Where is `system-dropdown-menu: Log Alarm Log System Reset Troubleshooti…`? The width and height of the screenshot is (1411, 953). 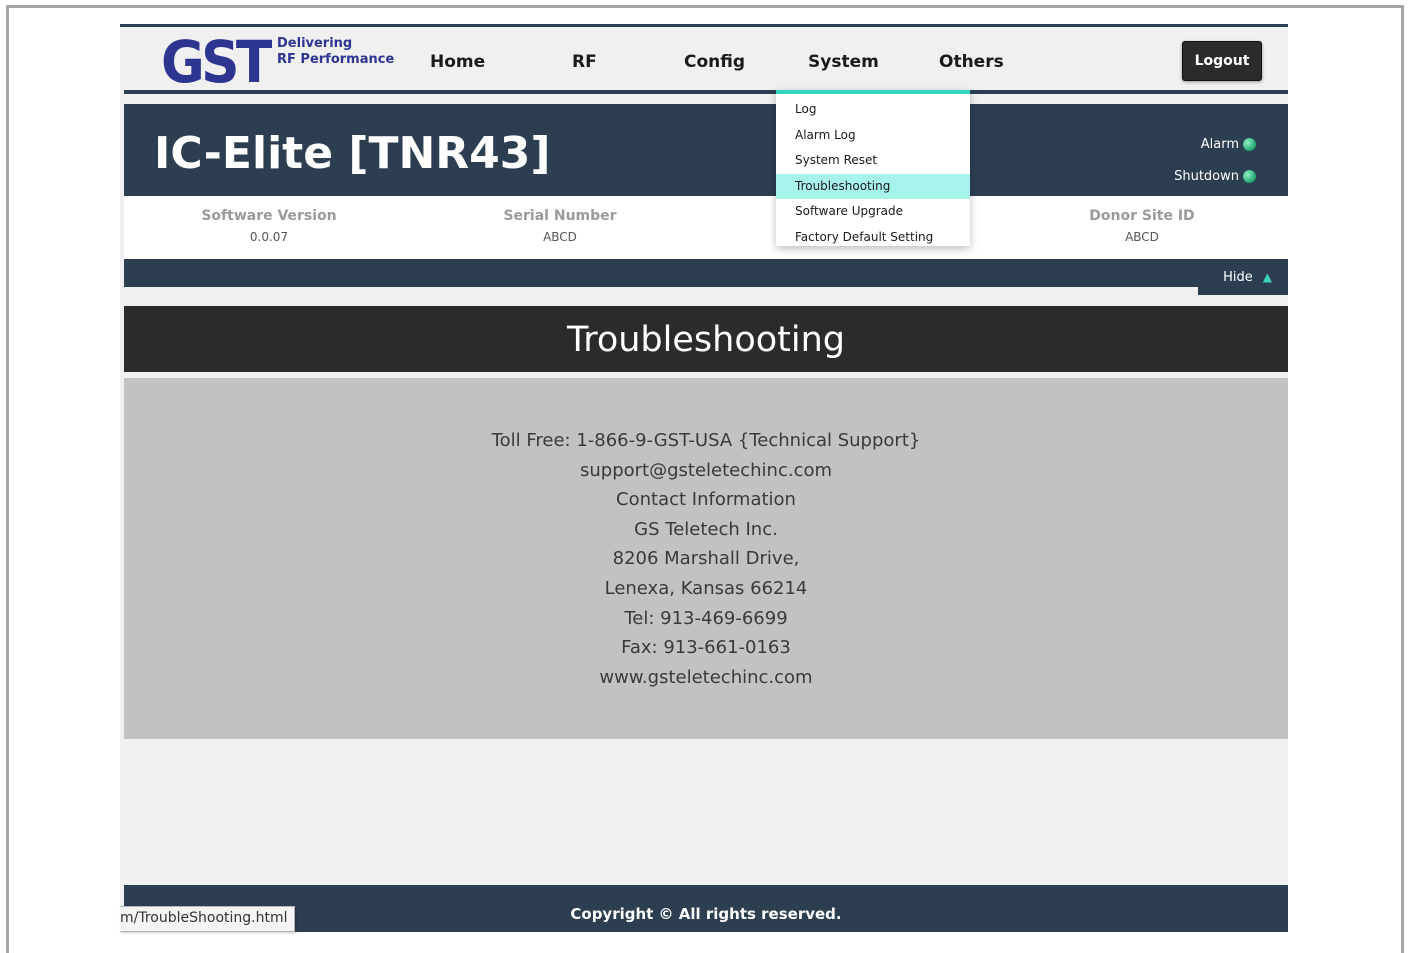
system-dropdown-menu: Log Alarm Log System Reset Troubleshooti… is located at coordinates (873, 168).